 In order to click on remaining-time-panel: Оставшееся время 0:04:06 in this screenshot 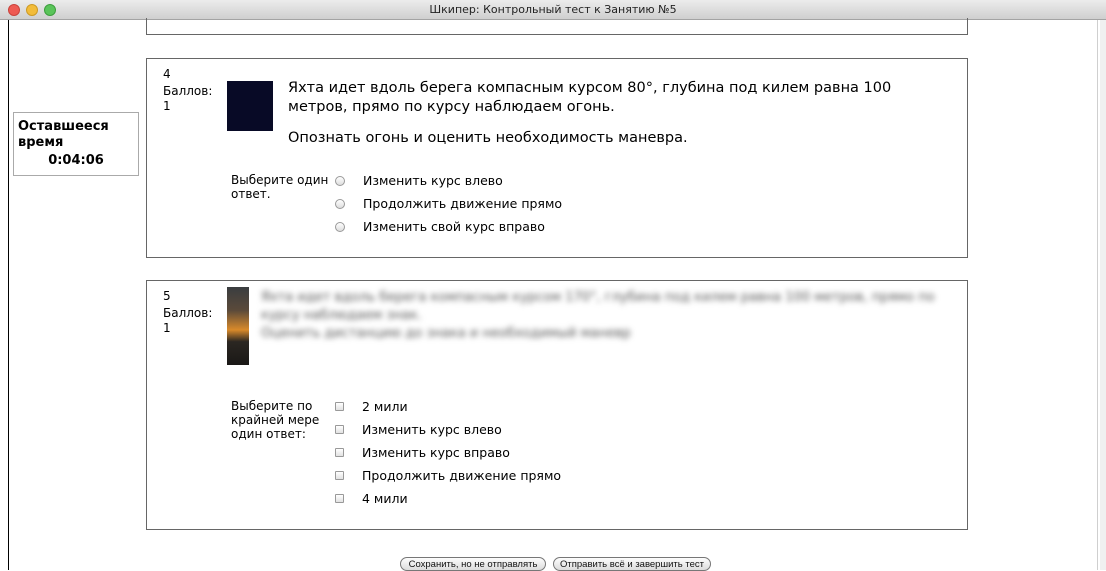, I will do `click(76, 144)`.